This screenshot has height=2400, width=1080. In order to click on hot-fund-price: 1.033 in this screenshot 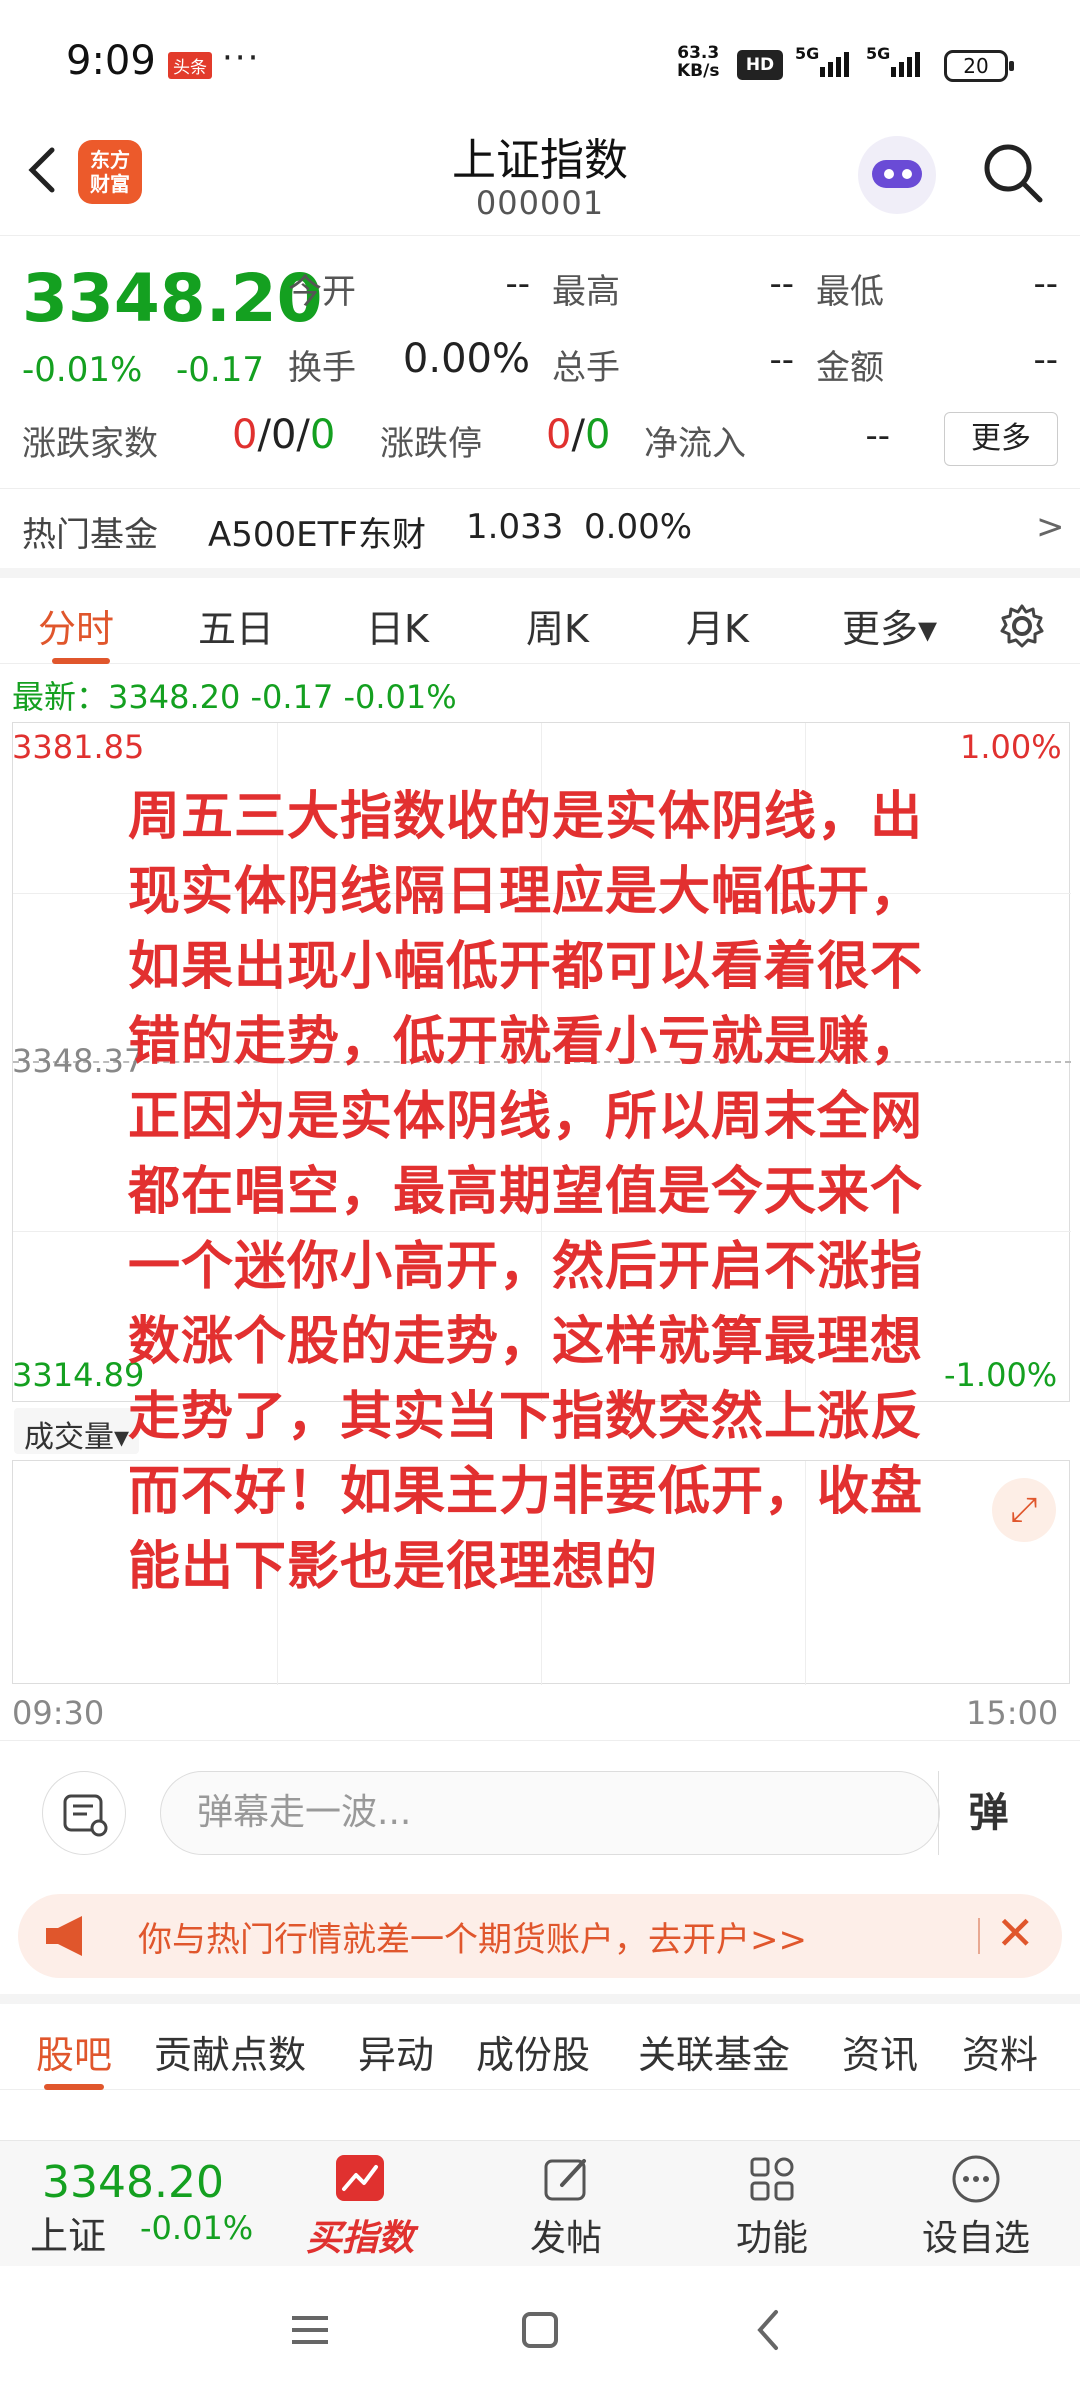, I will do `click(515, 527)`.